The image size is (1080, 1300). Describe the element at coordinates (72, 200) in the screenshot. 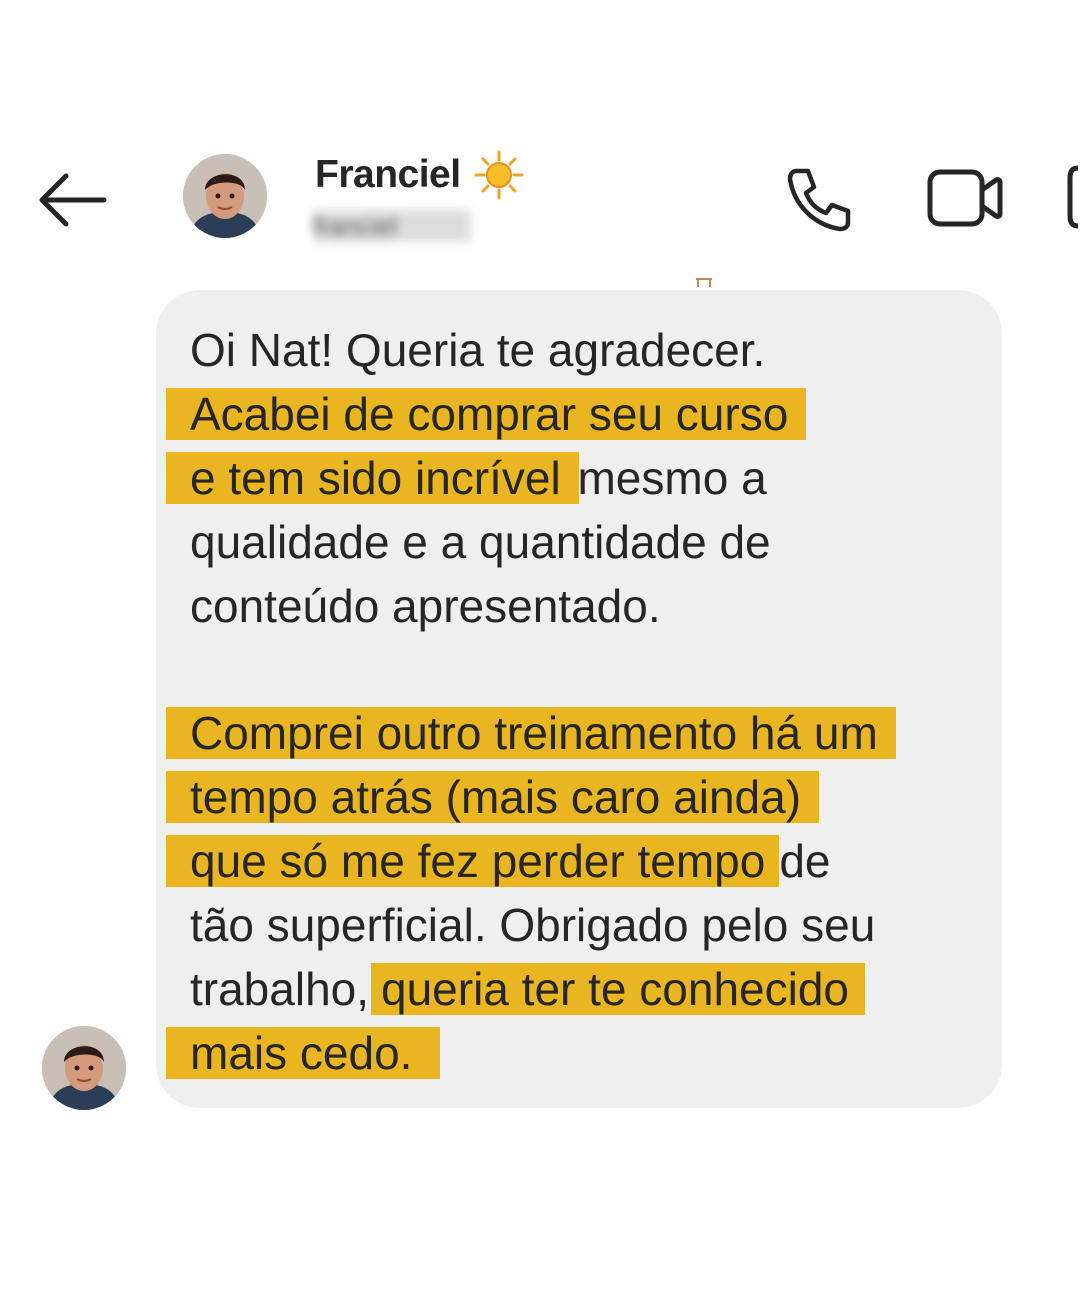

I see `arrow-left-icon` at that location.